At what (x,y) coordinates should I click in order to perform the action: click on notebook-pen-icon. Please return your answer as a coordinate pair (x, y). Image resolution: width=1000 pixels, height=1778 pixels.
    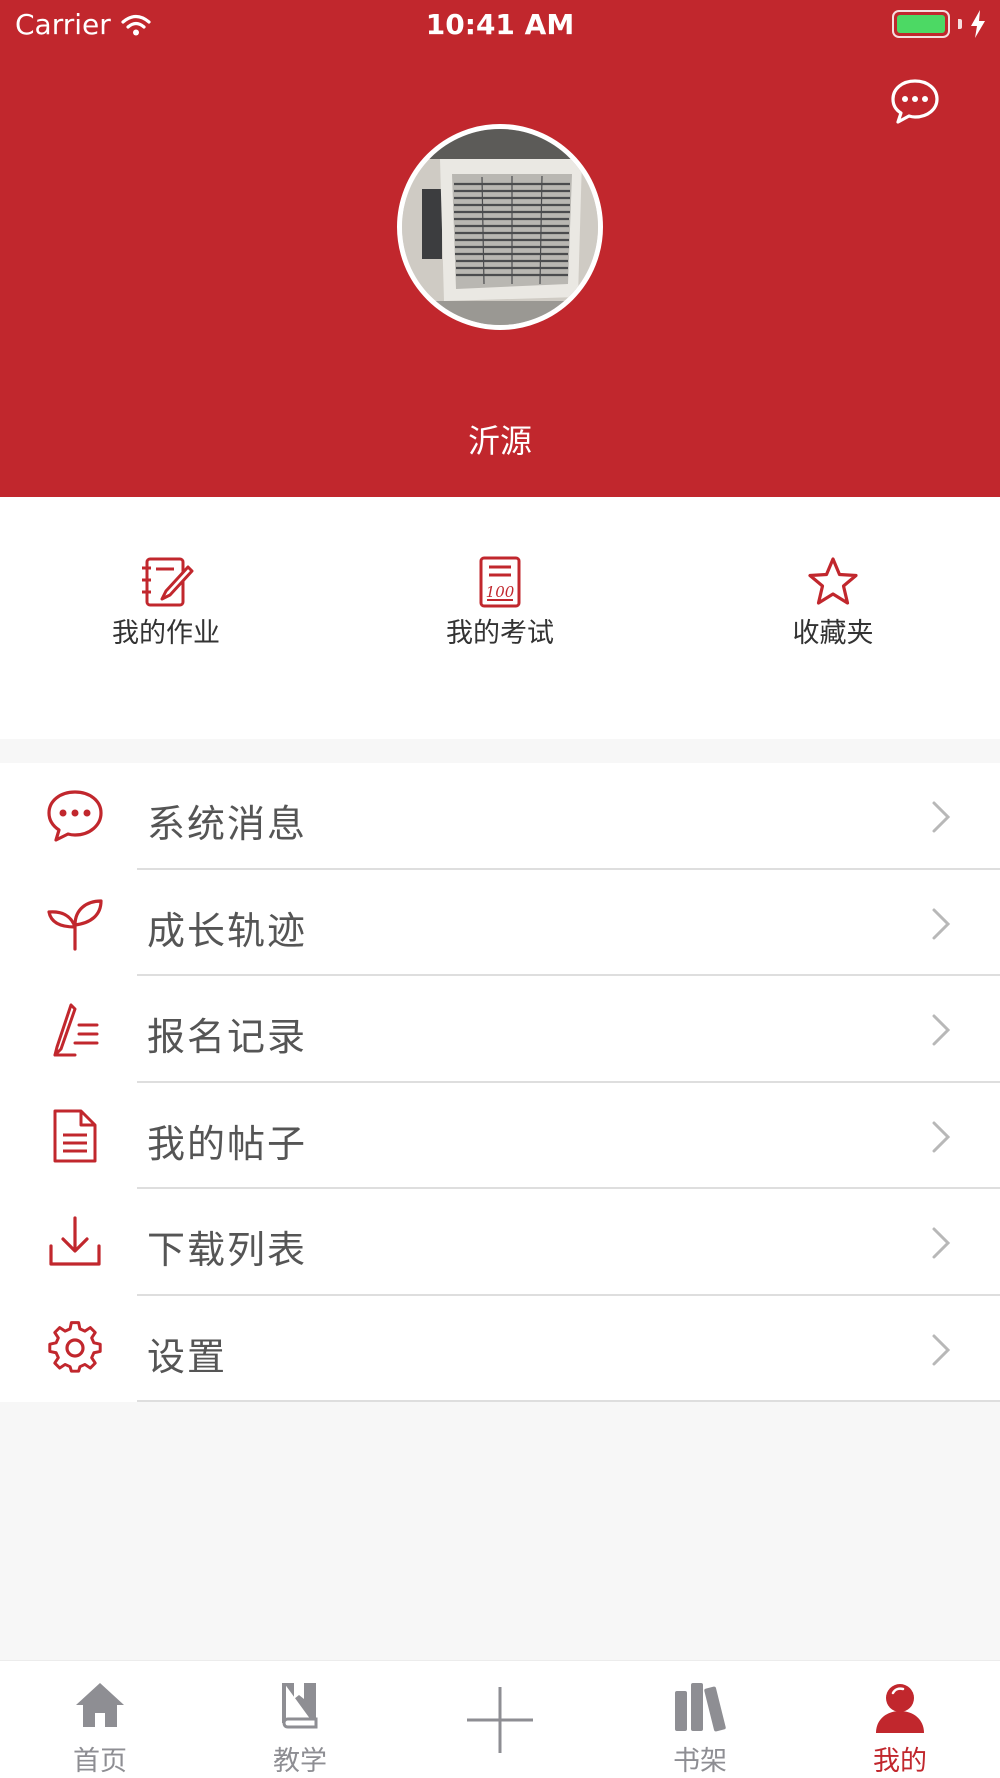
    Looking at the image, I should click on (168, 582).